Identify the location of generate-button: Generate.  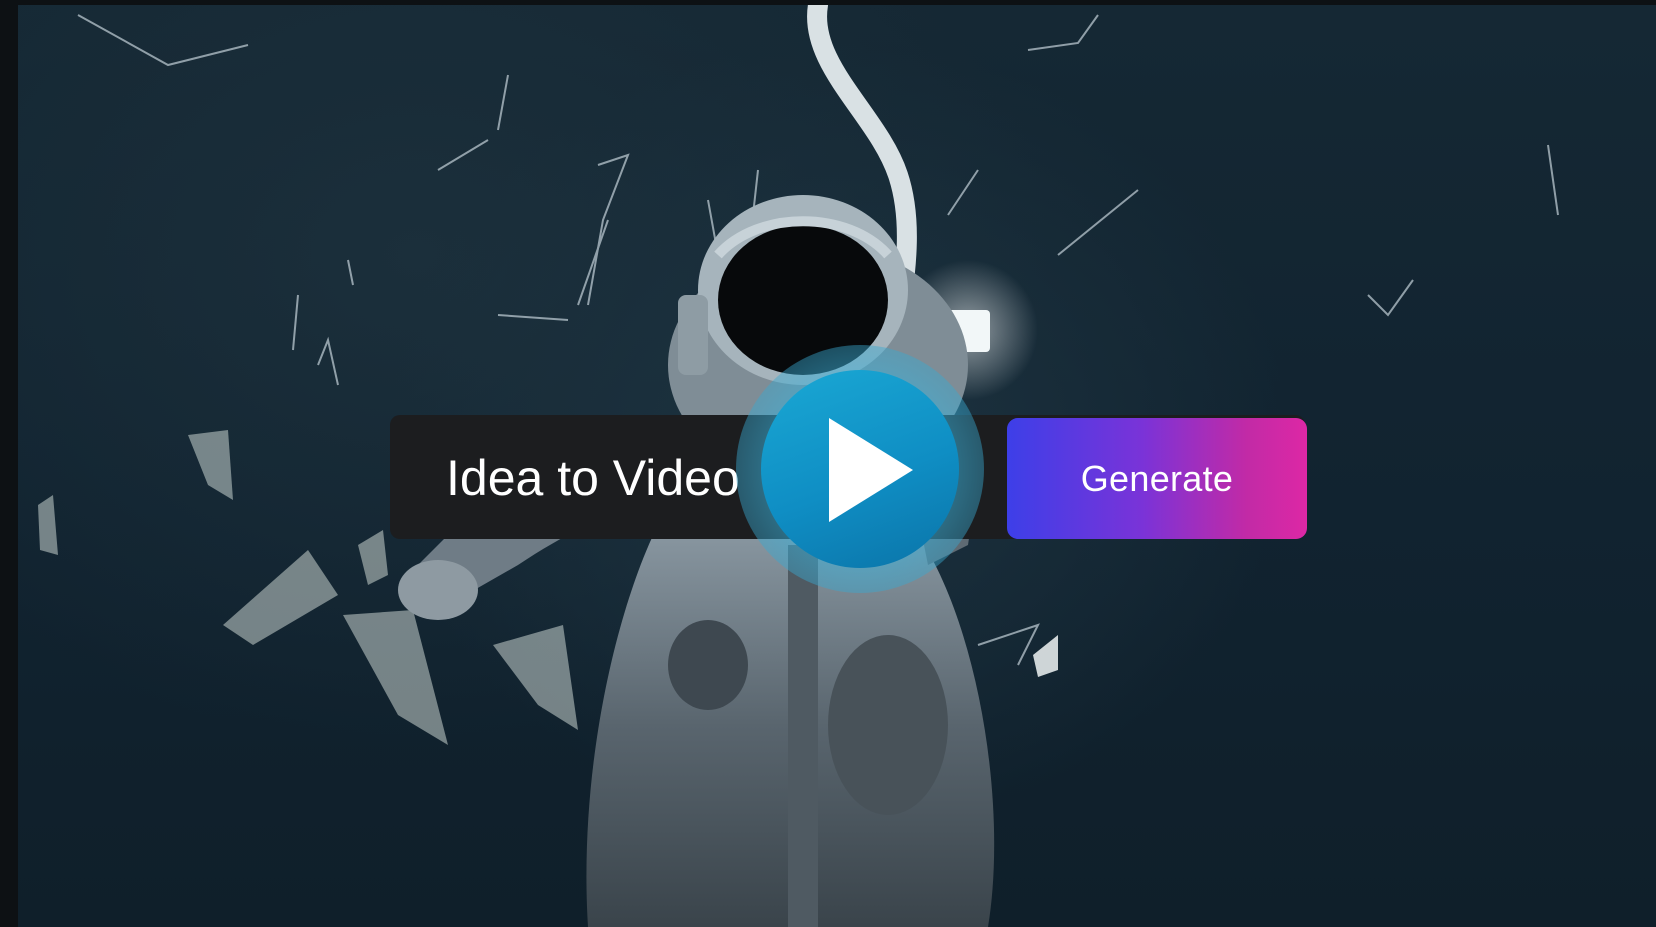
(1157, 478).